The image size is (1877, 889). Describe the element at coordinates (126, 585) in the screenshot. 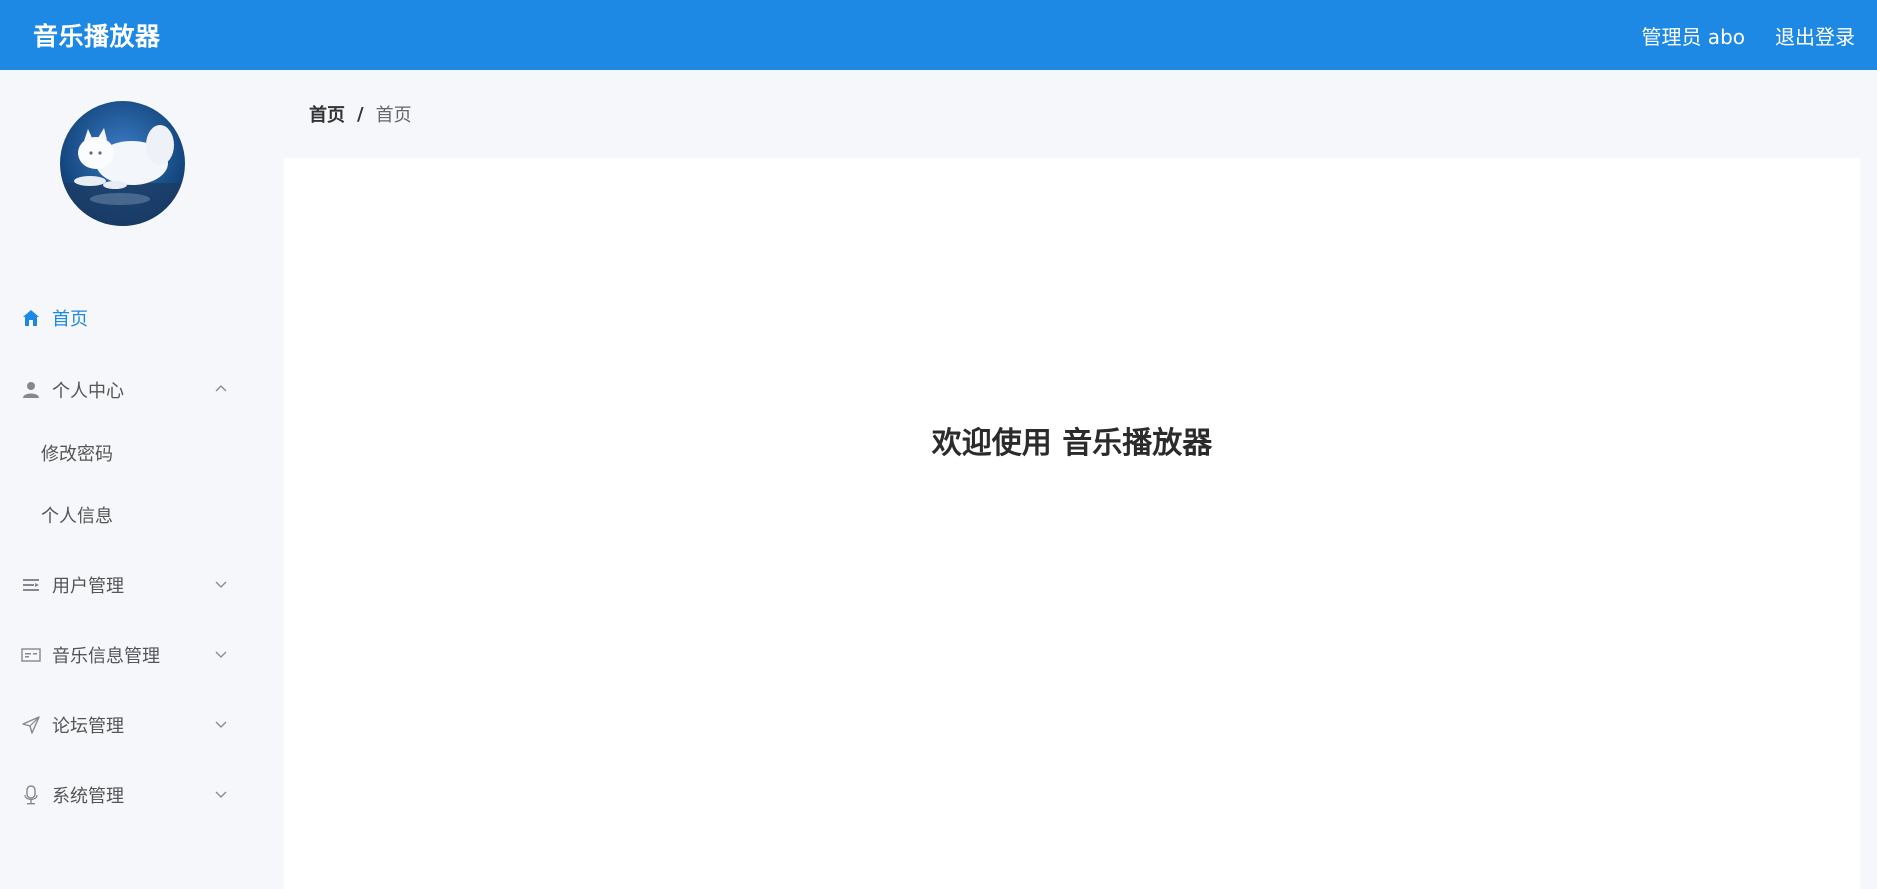

I see `sidebar-item-user-management: 用户管理` at that location.